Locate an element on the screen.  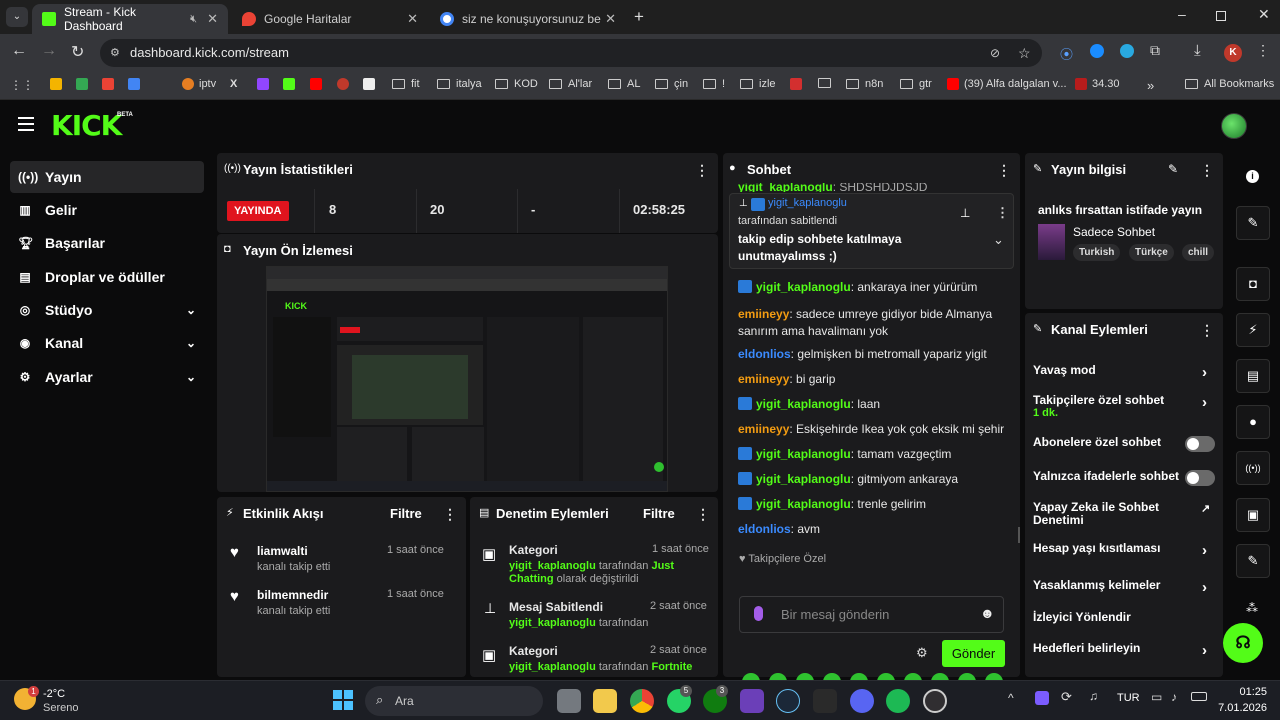
clock-date: 7.01.2026 is located at coordinates (1240, 708).